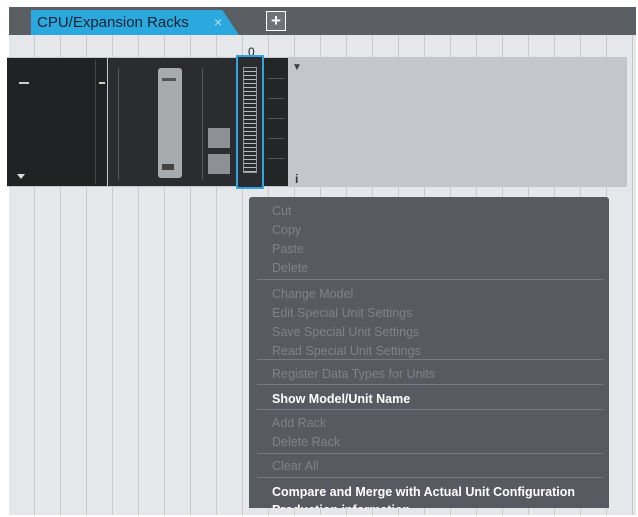 The width and height of the screenshot is (638, 517). I want to click on menu-item-delete-rack: Delete Rack, so click(306, 442).